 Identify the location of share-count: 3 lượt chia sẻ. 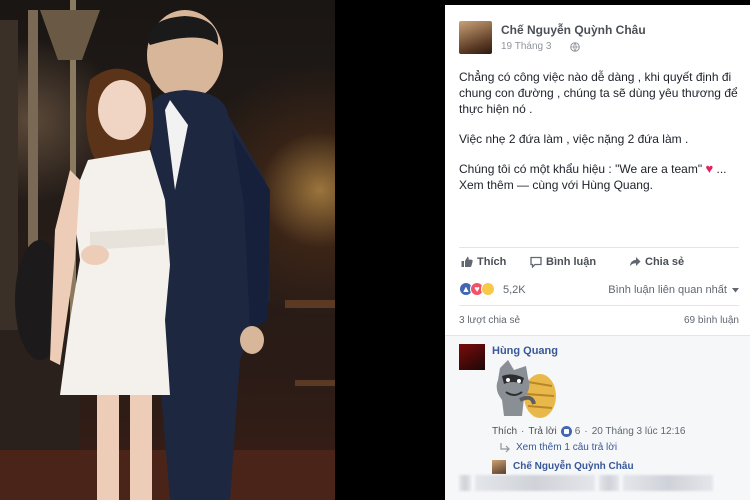
(489, 320).